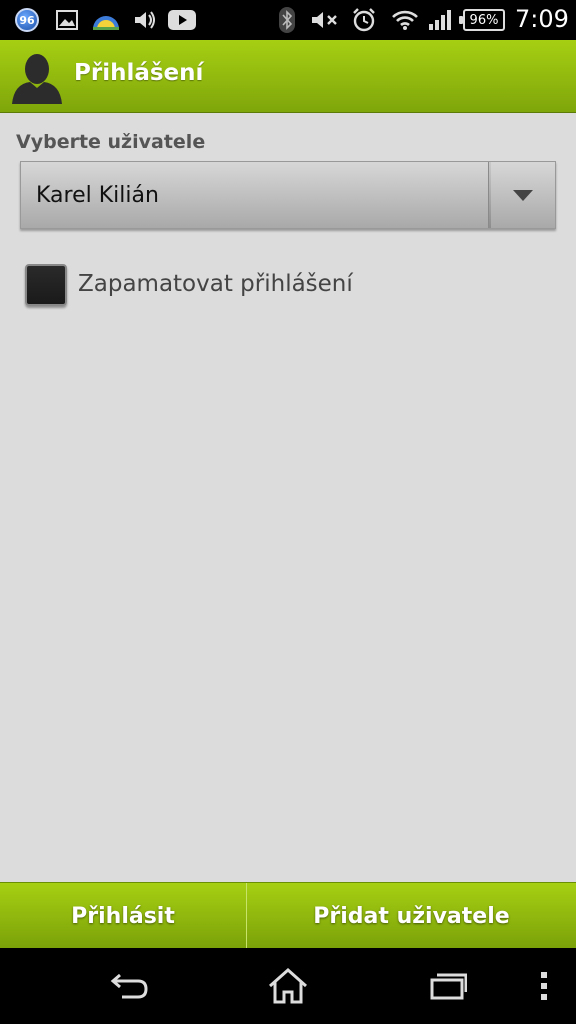 The height and width of the screenshot is (1024, 576). What do you see at coordinates (37, 78) in the screenshot?
I see `user-avatar-icon` at bounding box center [37, 78].